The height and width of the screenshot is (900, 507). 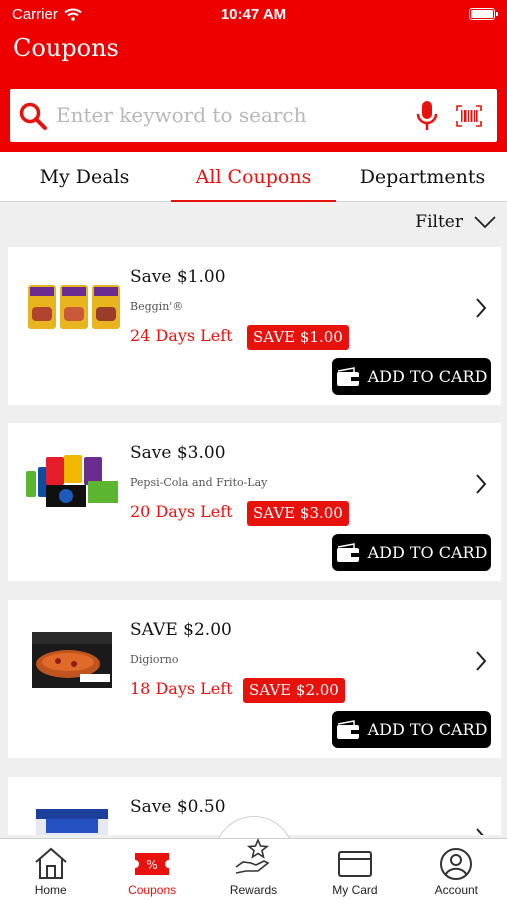 What do you see at coordinates (298, 337) in the screenshot?
I see `save-badge: SAVE $1.00` at bounding box center [298, 337].